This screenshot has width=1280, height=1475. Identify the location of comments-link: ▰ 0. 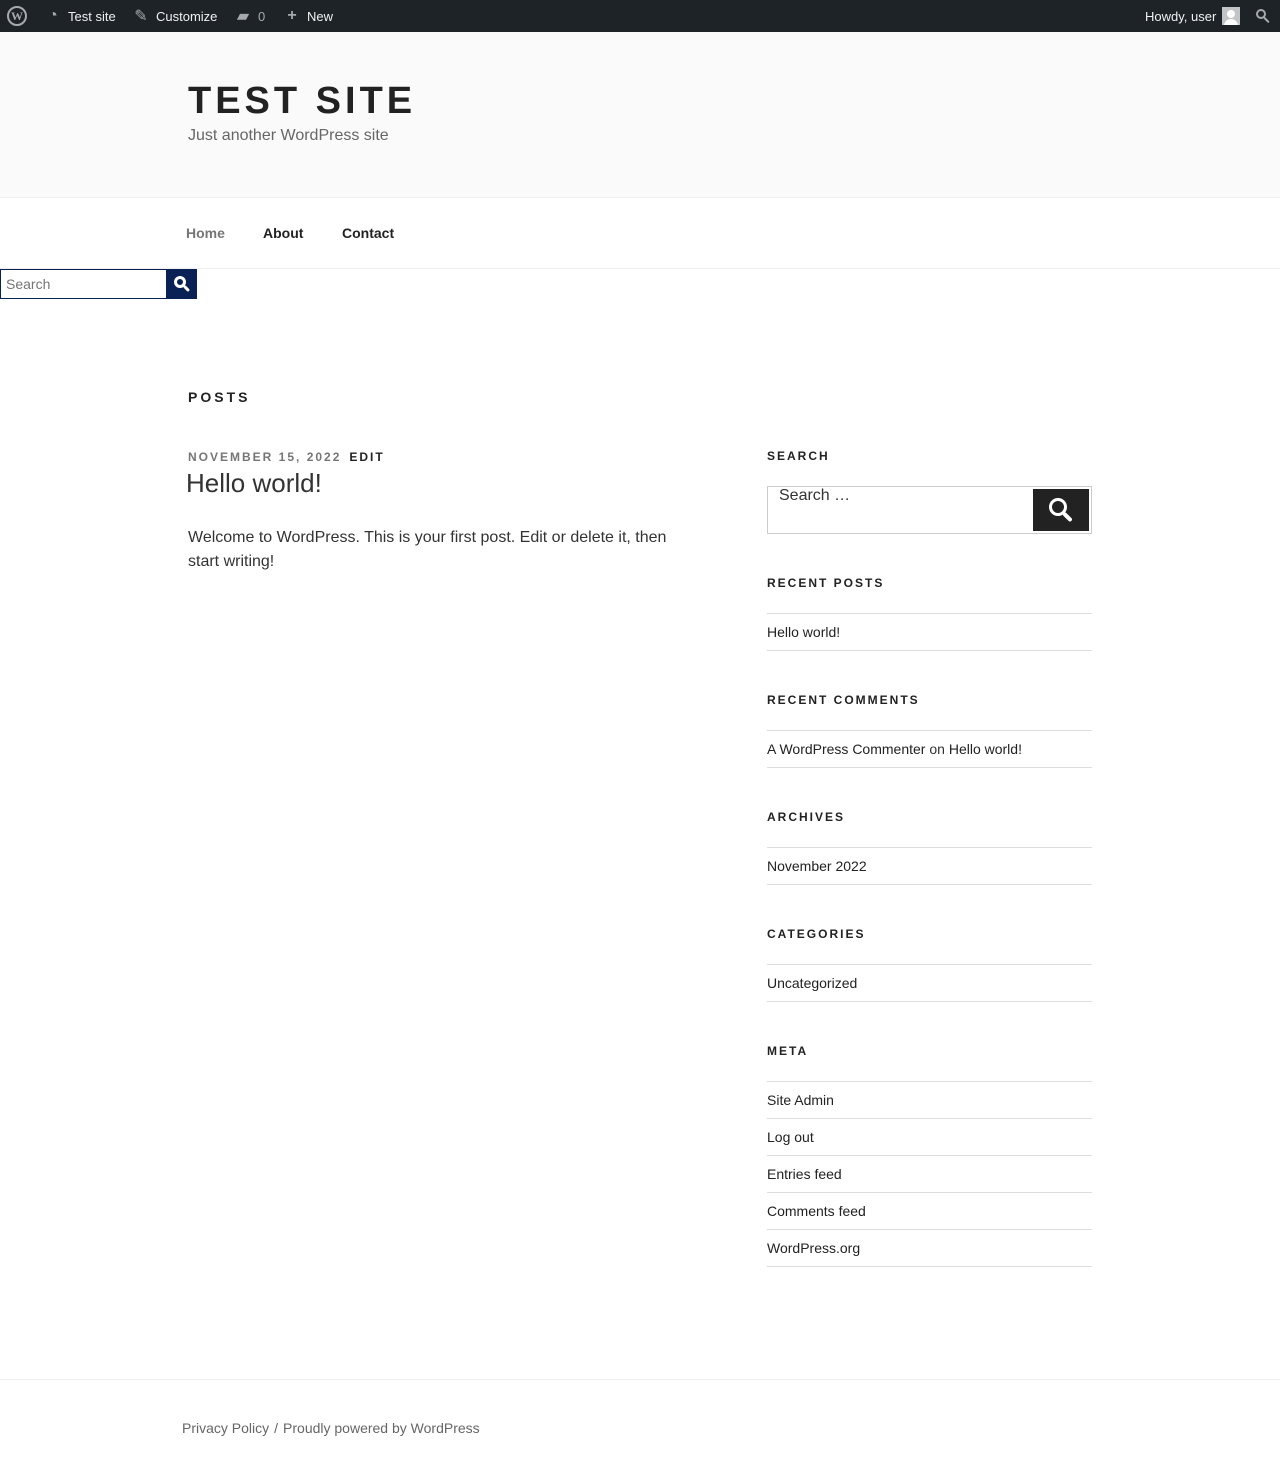
(249, 16).